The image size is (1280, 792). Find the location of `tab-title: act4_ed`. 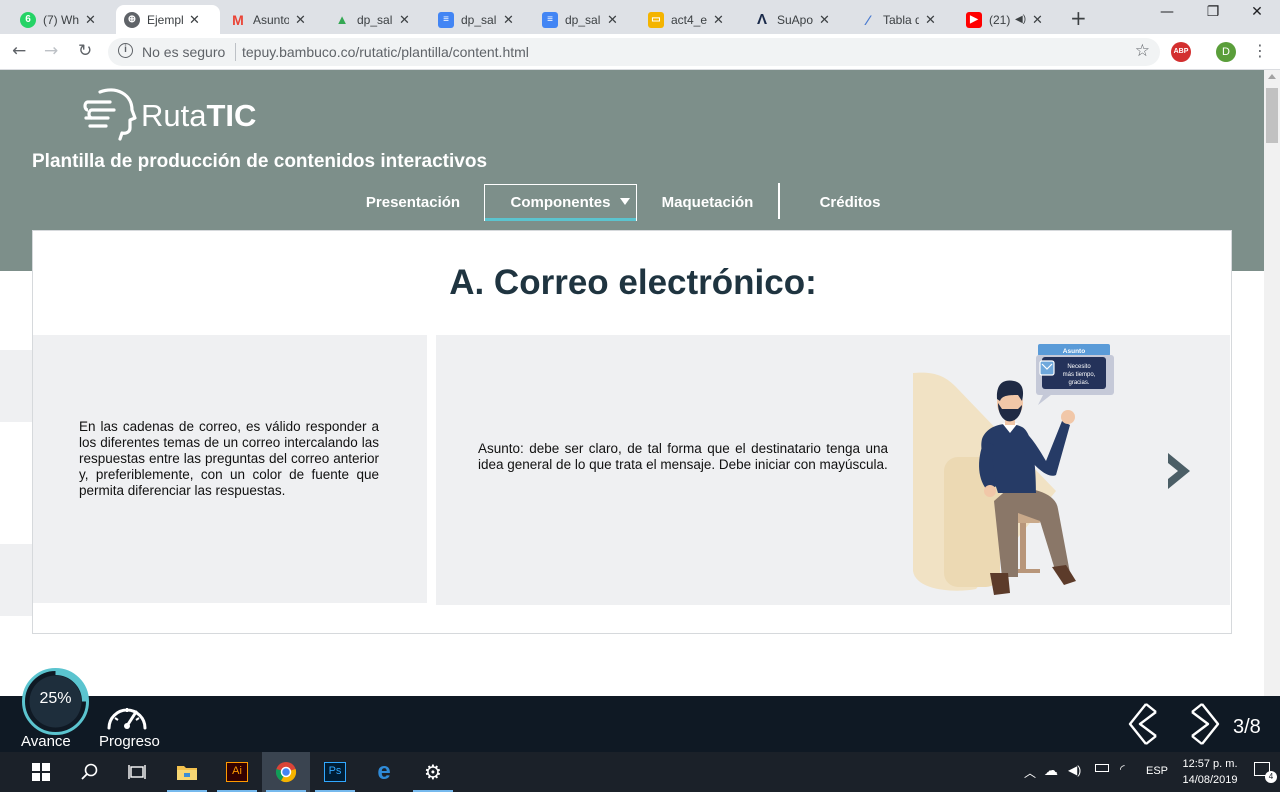

tab-title: act4_ed is located at coordinates (689, 19).